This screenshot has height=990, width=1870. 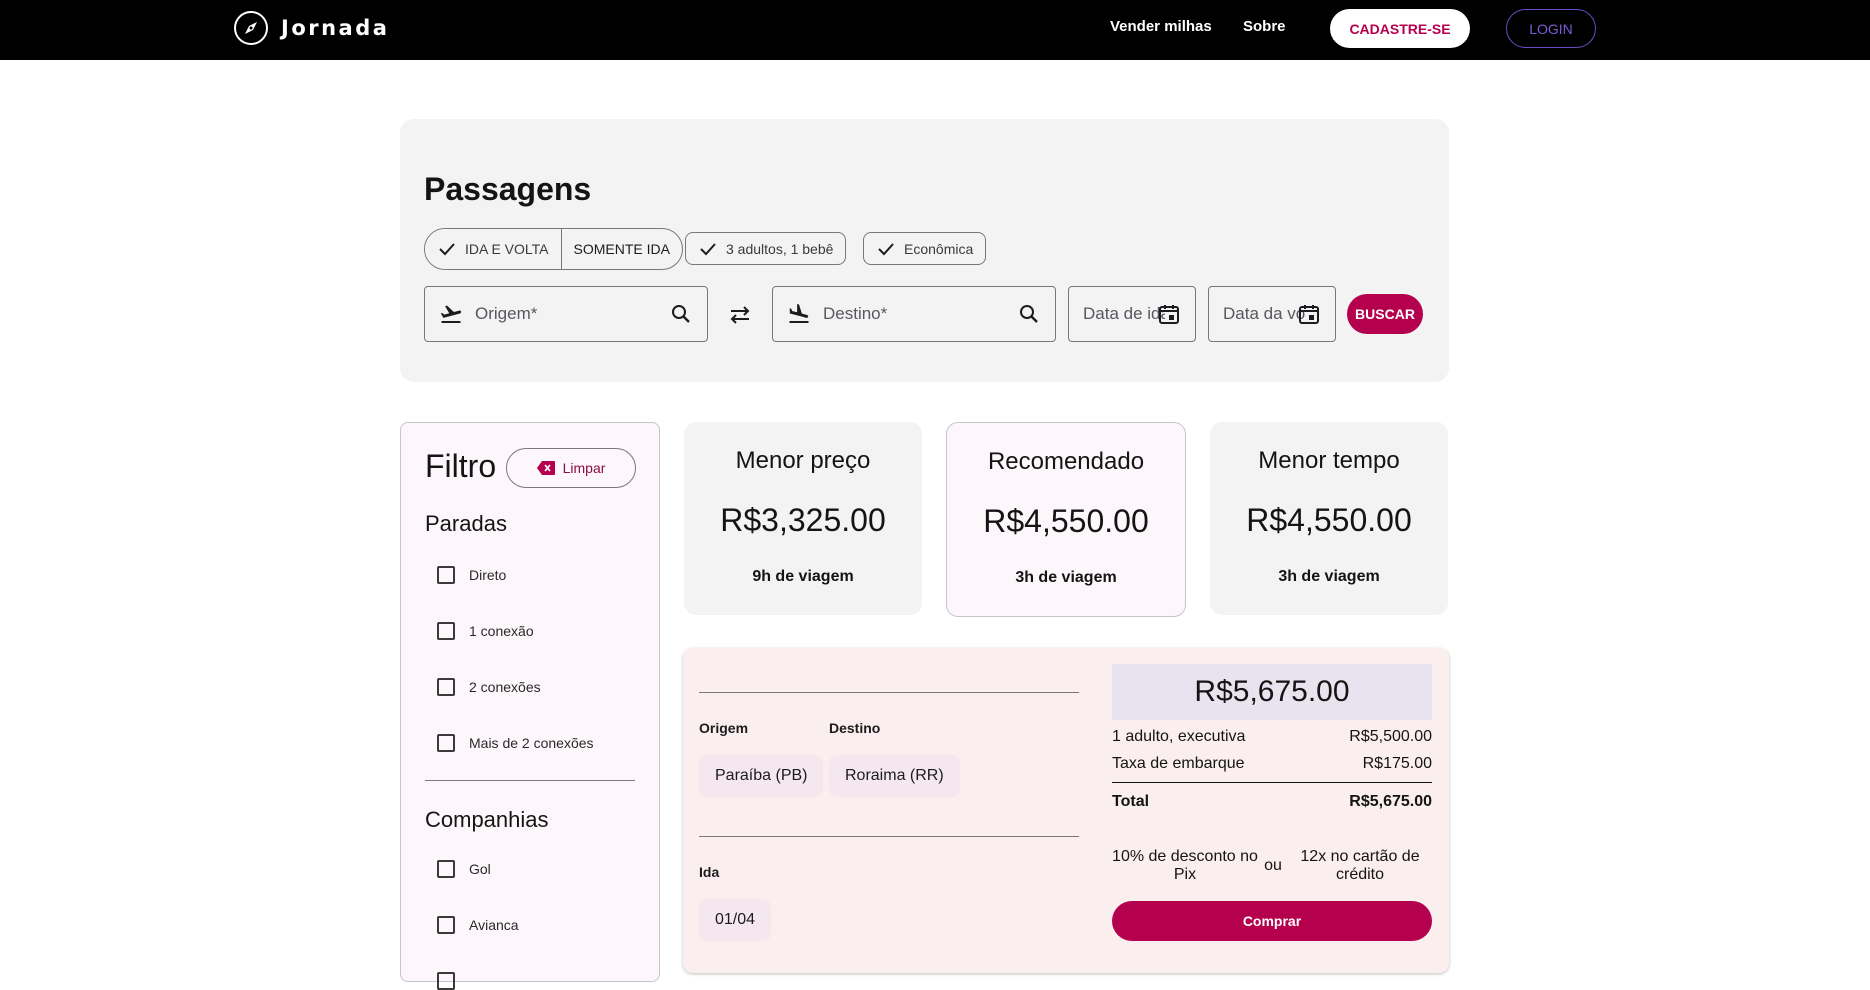 I want to click on option-label: 2 conexões, so click(x=505, y=687).